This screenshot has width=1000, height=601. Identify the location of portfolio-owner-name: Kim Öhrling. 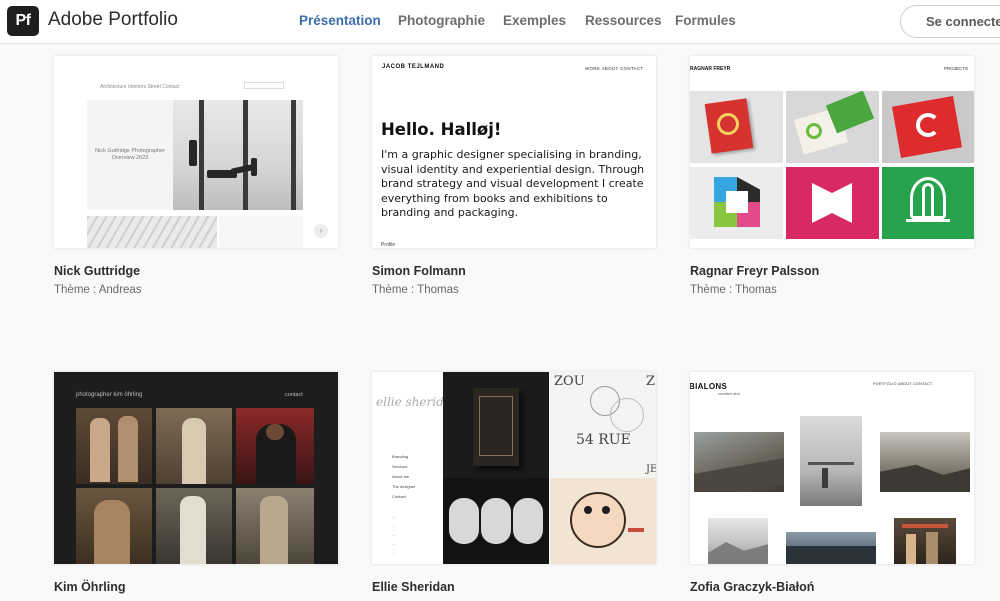
(90, 587).